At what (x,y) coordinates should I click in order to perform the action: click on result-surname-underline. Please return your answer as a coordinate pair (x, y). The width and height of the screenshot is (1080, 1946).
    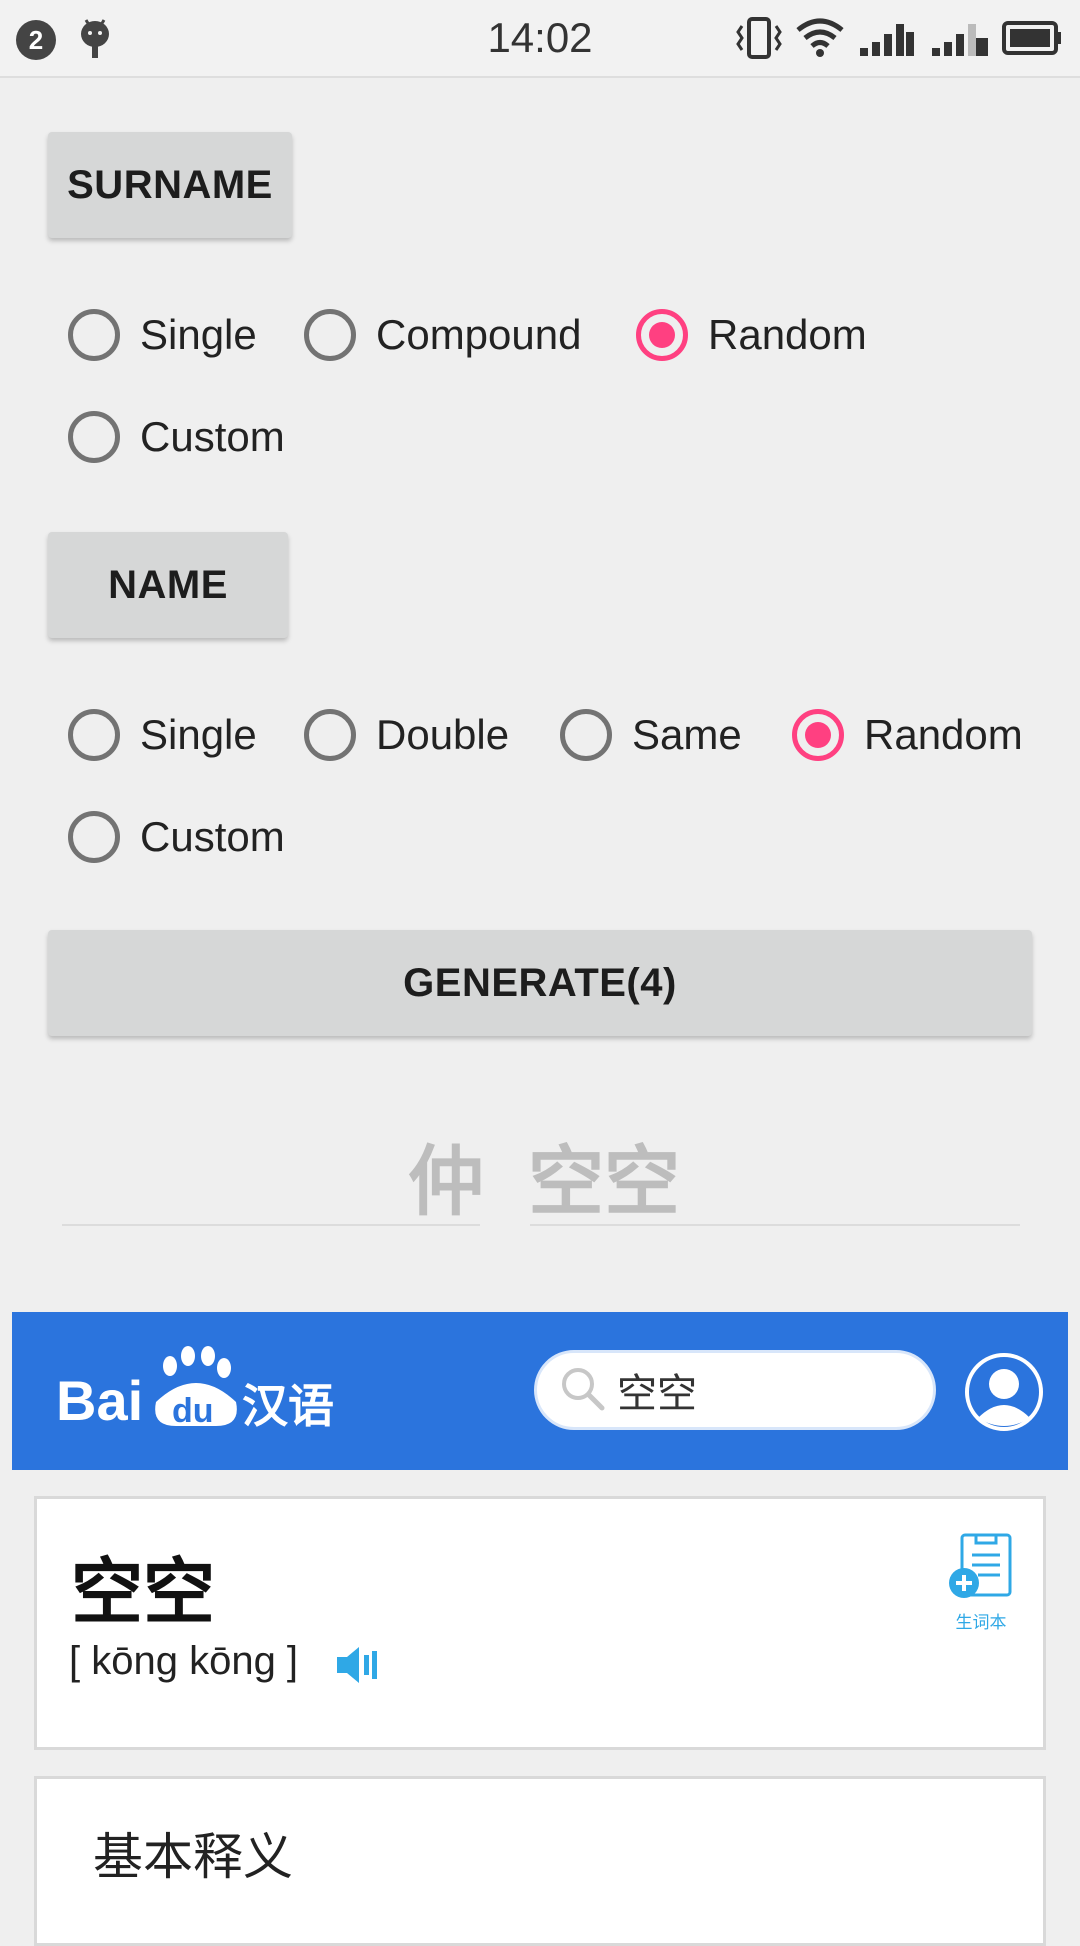
    Looking at the image, I should click on (271, 1225).